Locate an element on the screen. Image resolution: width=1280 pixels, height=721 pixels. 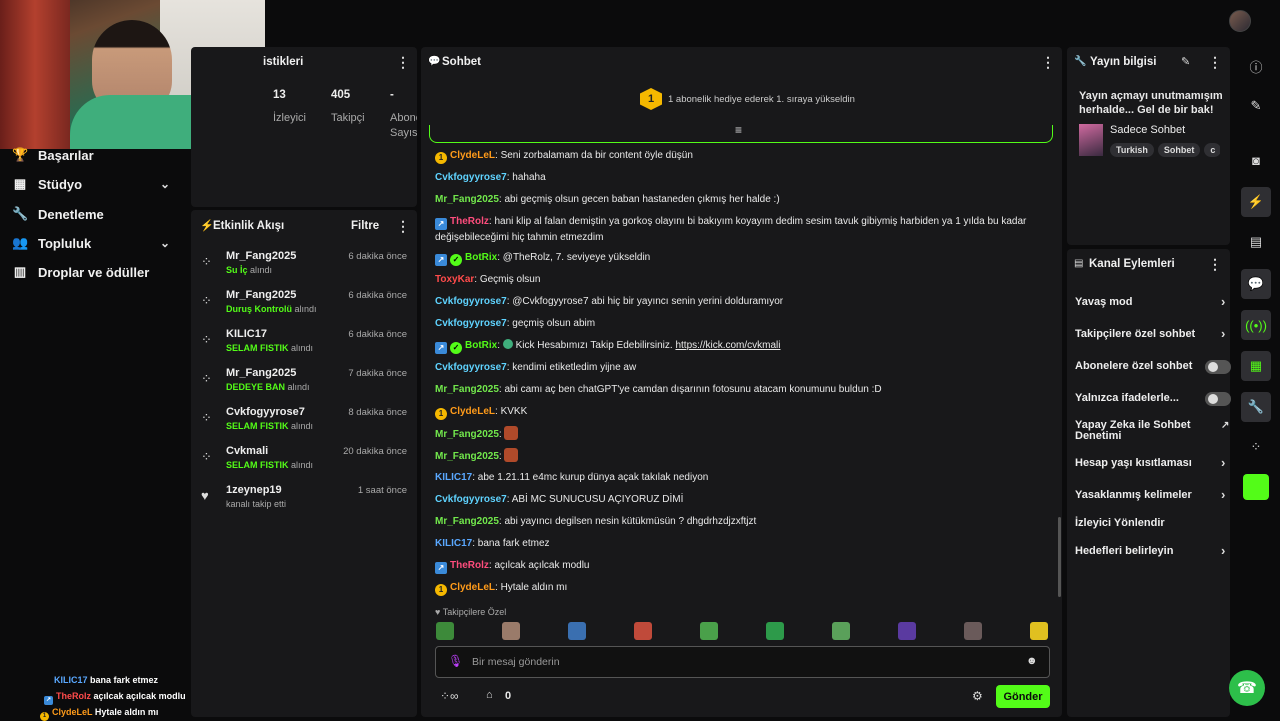
chat-message: 1 ClydeLeL: Hytale aldın mı is located at coordinates (745, 588).